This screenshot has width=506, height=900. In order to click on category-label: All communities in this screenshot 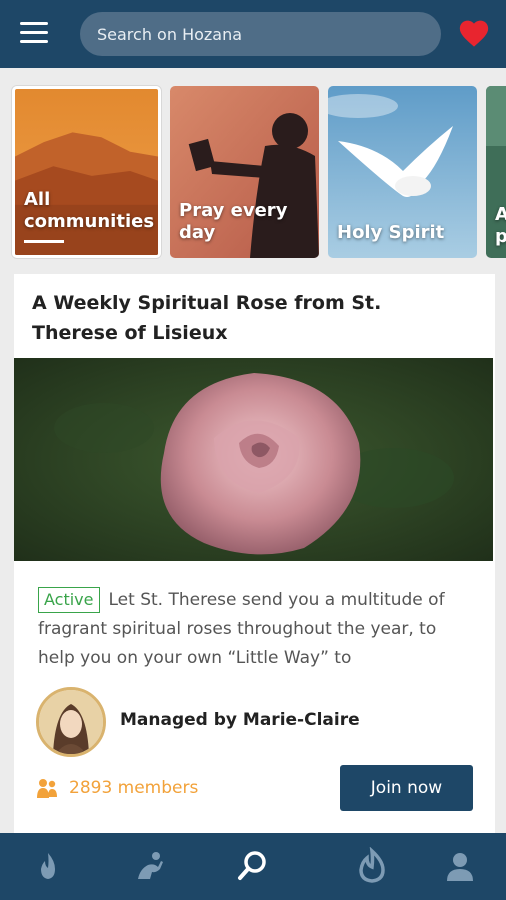, I will do `click(89, 210)`.